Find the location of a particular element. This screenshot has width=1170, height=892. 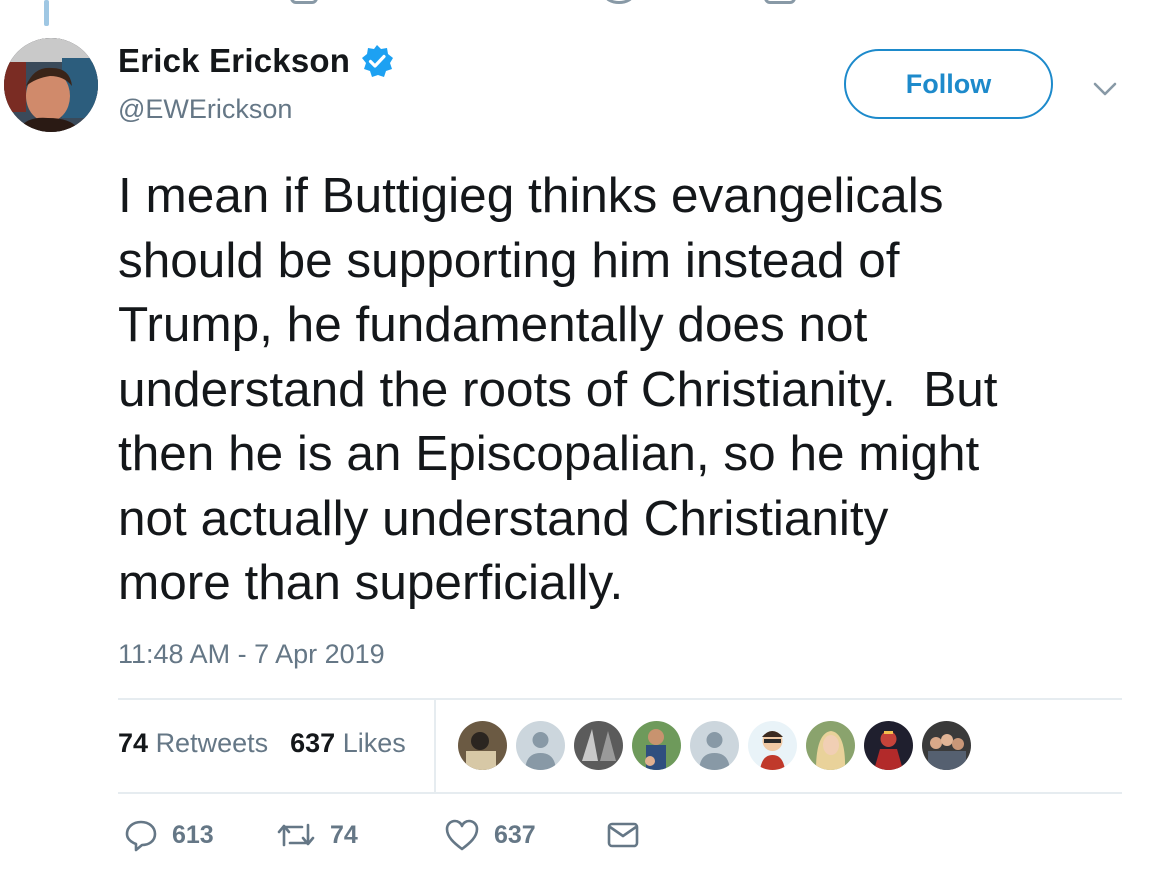

tweet-actions: 613 74 637 is located at coordinates (382, 835).